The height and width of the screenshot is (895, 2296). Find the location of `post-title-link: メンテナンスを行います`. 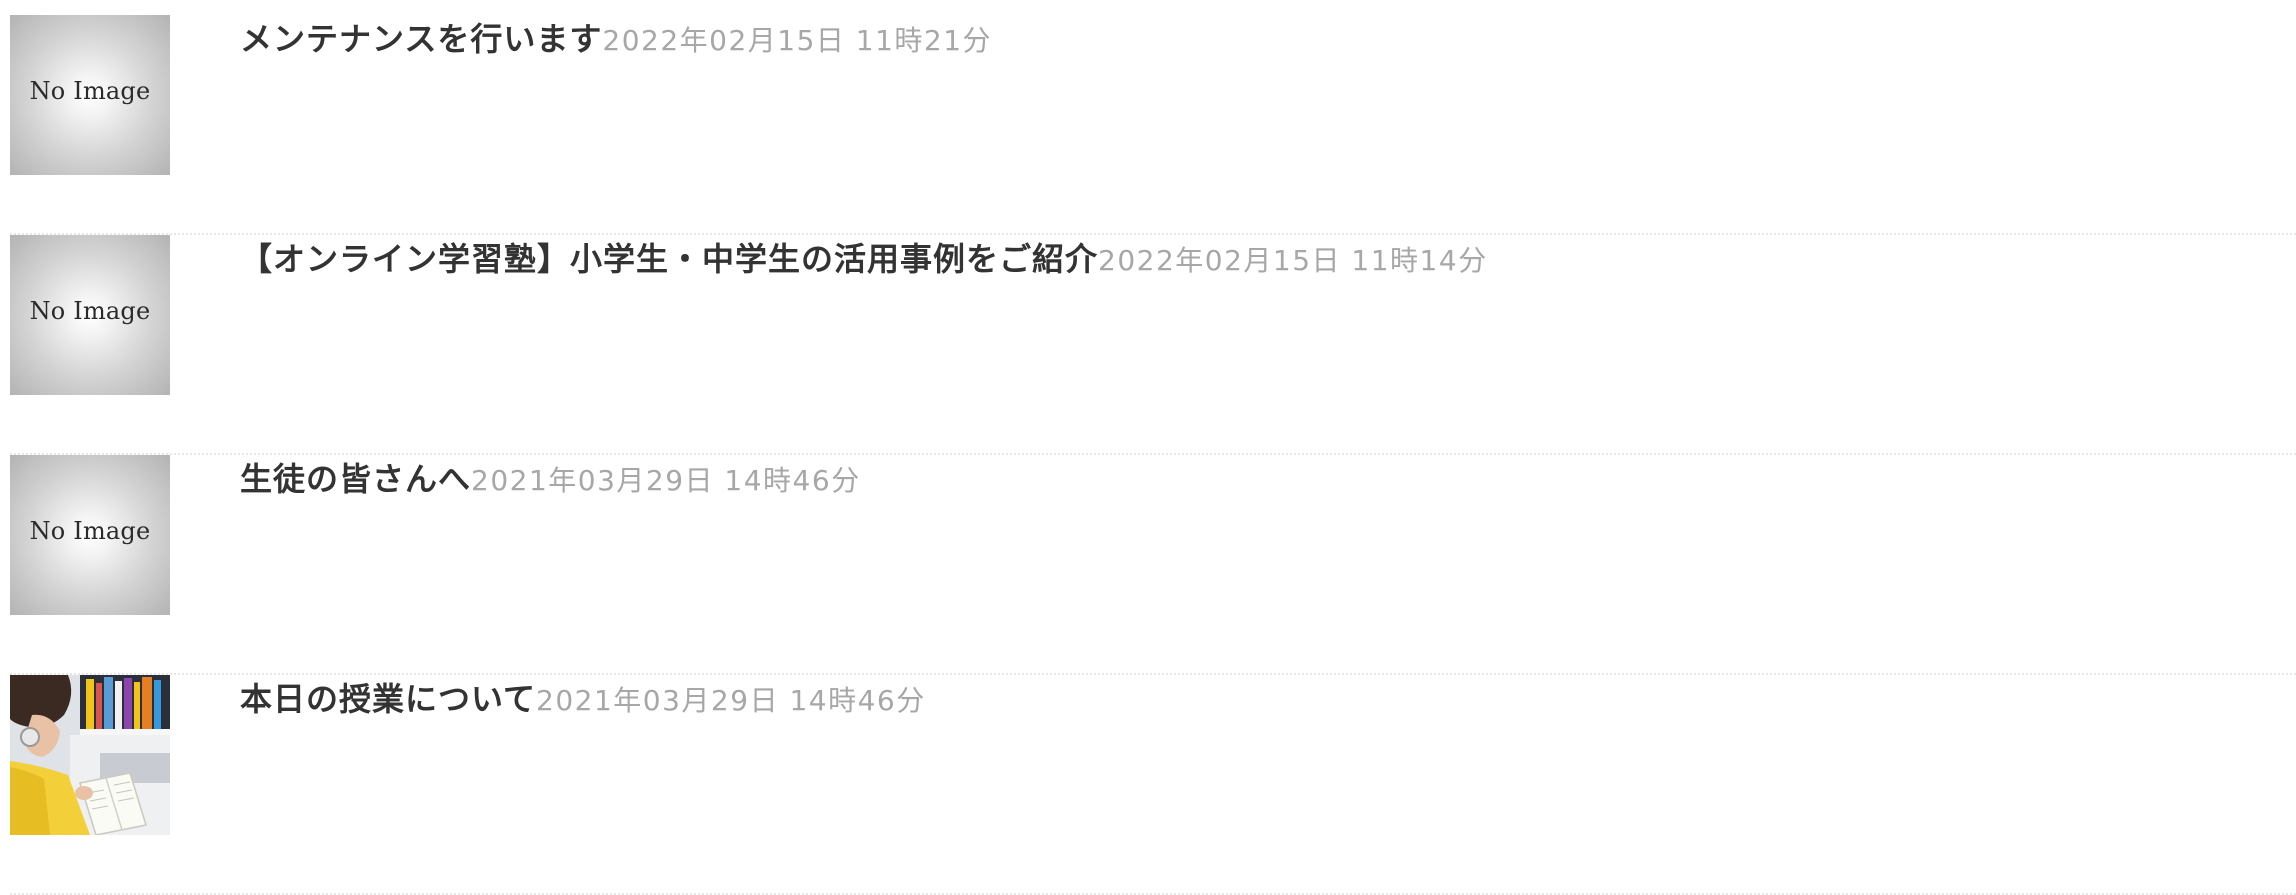

post-title-link: メンテナンスを行います is located at coordinates (421, 39).